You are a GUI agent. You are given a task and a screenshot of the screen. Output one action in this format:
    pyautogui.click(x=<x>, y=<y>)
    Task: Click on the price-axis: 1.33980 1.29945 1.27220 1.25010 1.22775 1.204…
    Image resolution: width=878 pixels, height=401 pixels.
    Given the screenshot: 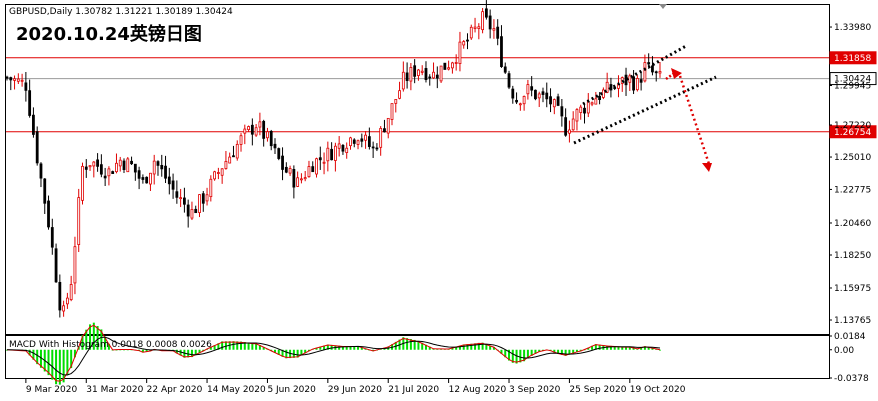 What is the action you would take?
    pyautogui.click(x=850, y=174)
    